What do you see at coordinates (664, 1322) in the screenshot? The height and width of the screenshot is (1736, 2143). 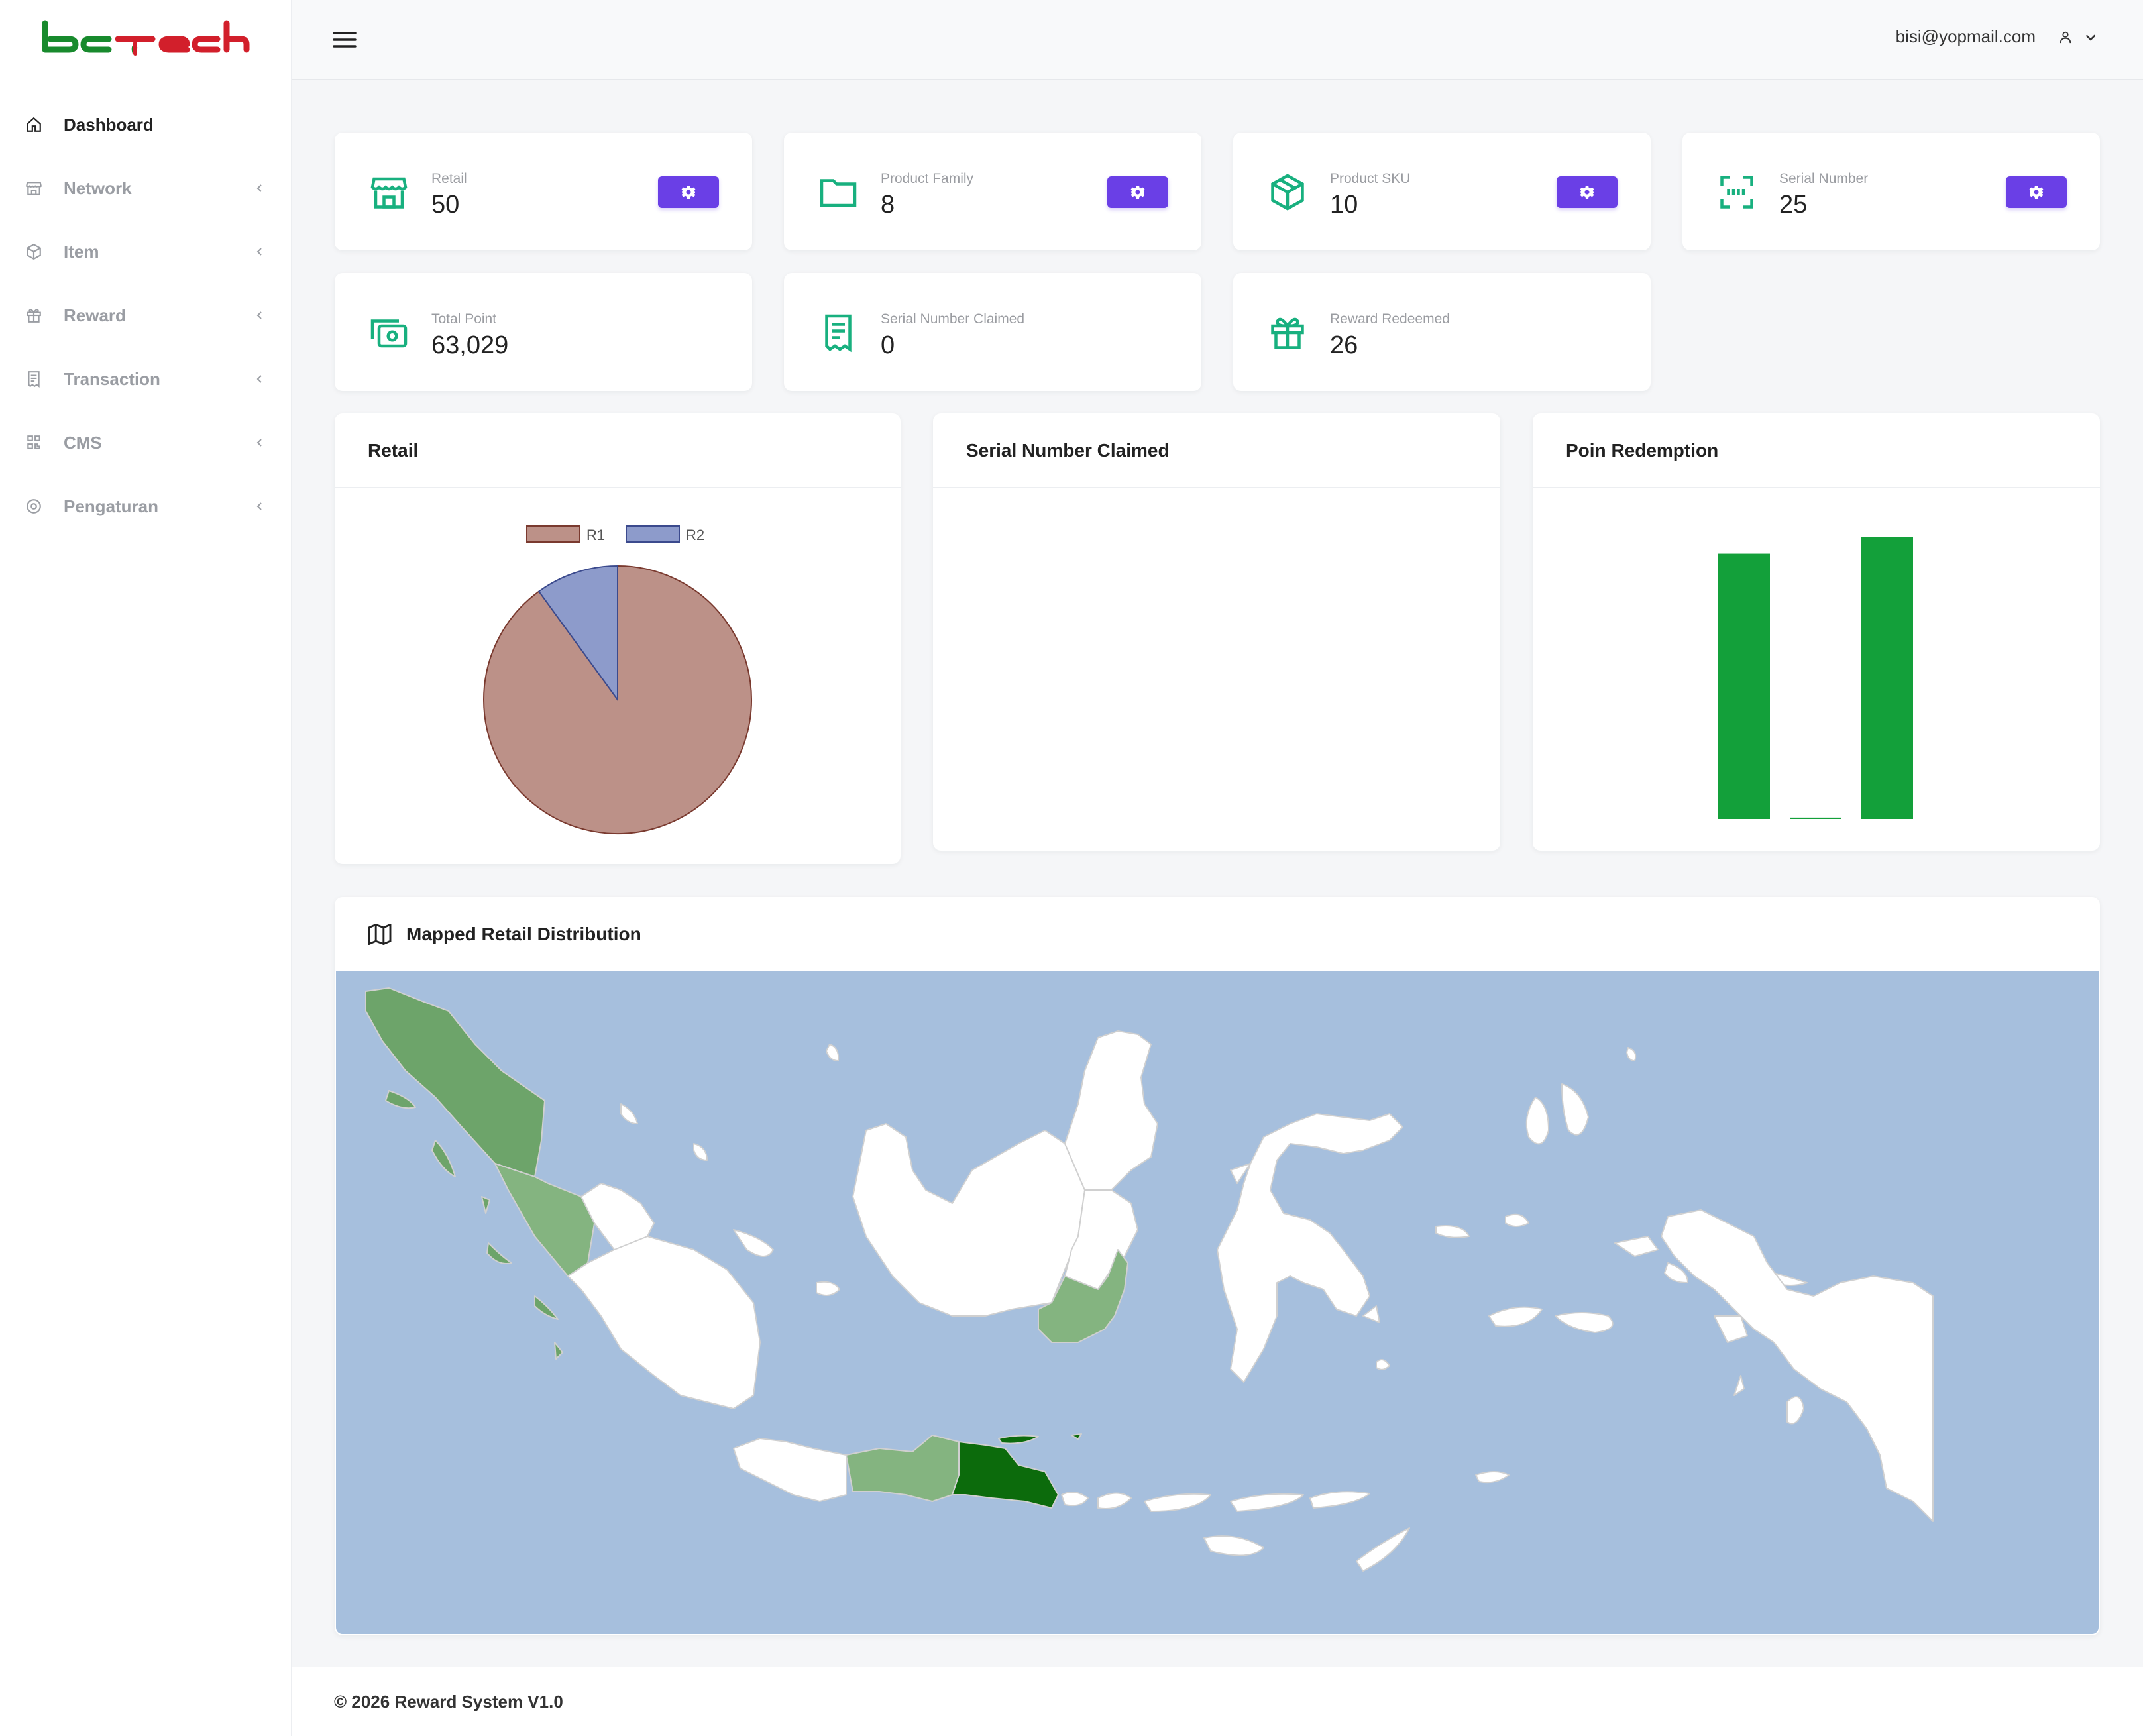 I see `region-sumatra-south` at bounding box center [664, 1322].